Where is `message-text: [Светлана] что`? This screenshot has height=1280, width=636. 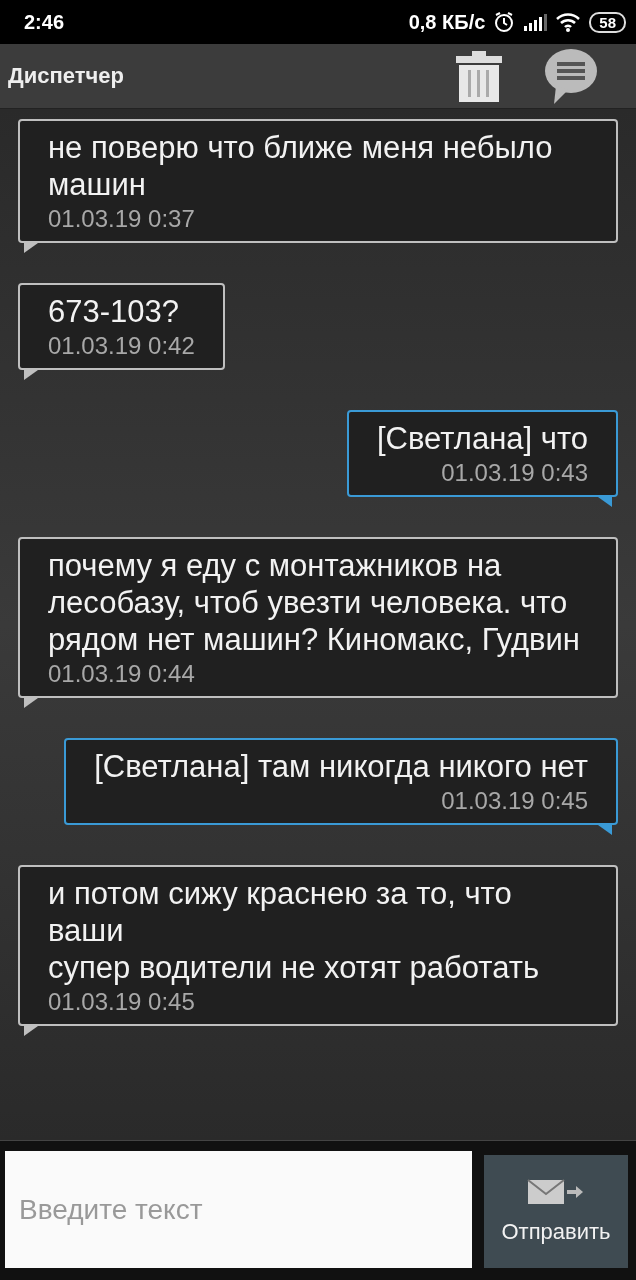 message-text: [Светлана] что is located at coordinates (482, 438).